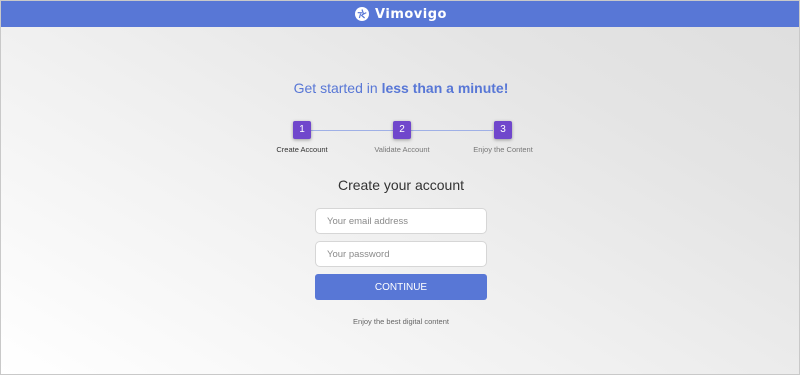 Image resolution: width=800 pixels, height=375 pixels. I want to click on password-field, so click(401, 254).